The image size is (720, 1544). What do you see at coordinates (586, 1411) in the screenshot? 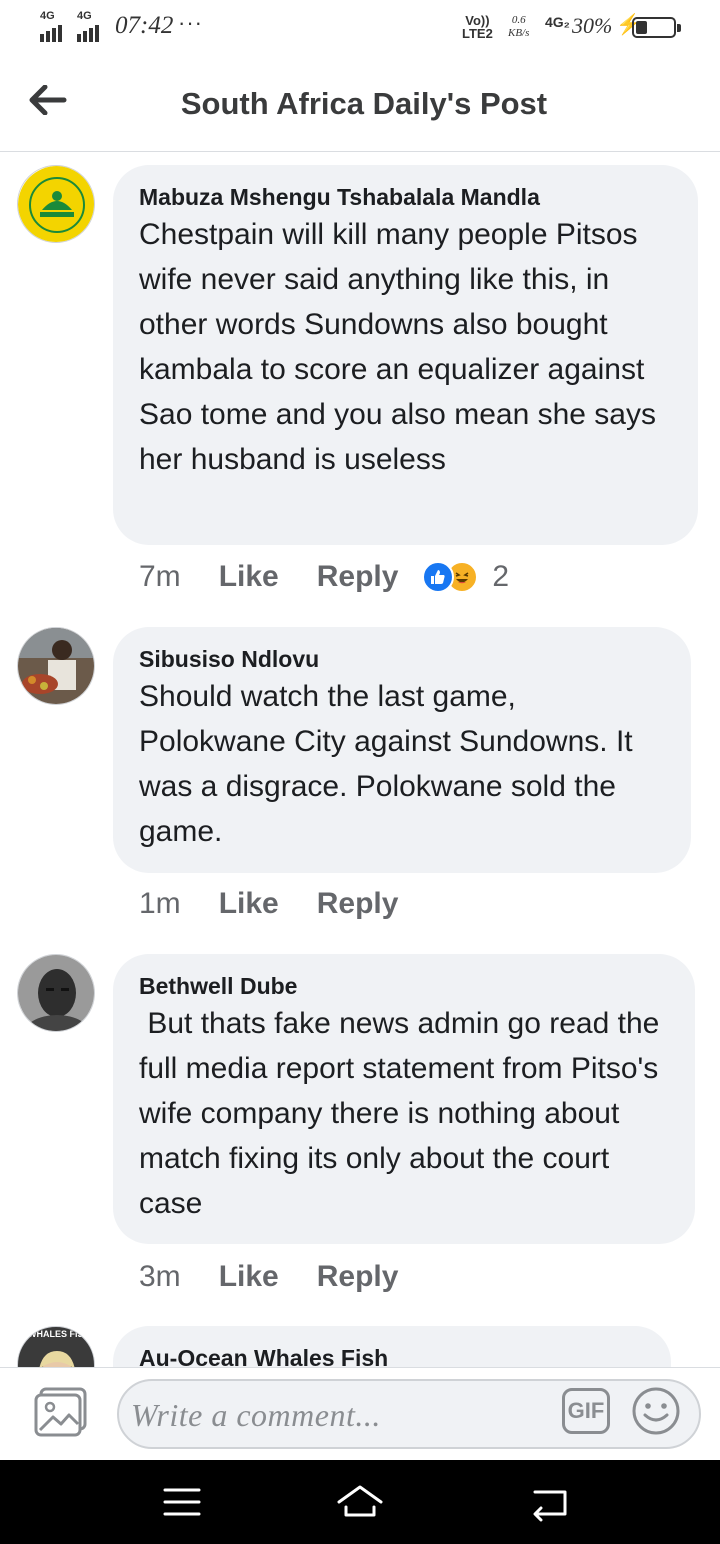
I see `gif-button: GIF` at bounding box center [586, 1411].